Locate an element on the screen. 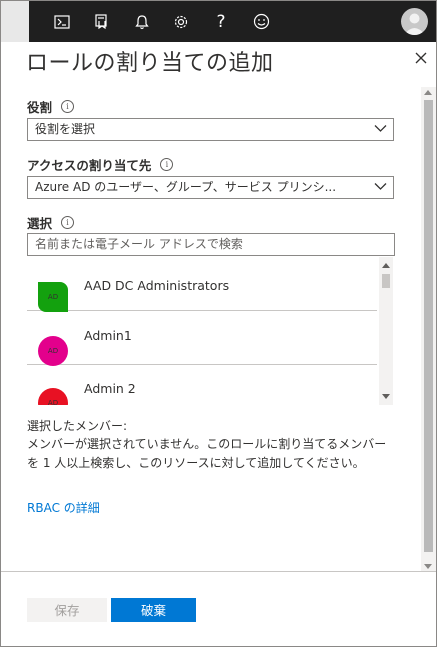 The height and width of the screenshot is (647, 437). select-label-row: 選択 i is located at coordinates (51, 222).